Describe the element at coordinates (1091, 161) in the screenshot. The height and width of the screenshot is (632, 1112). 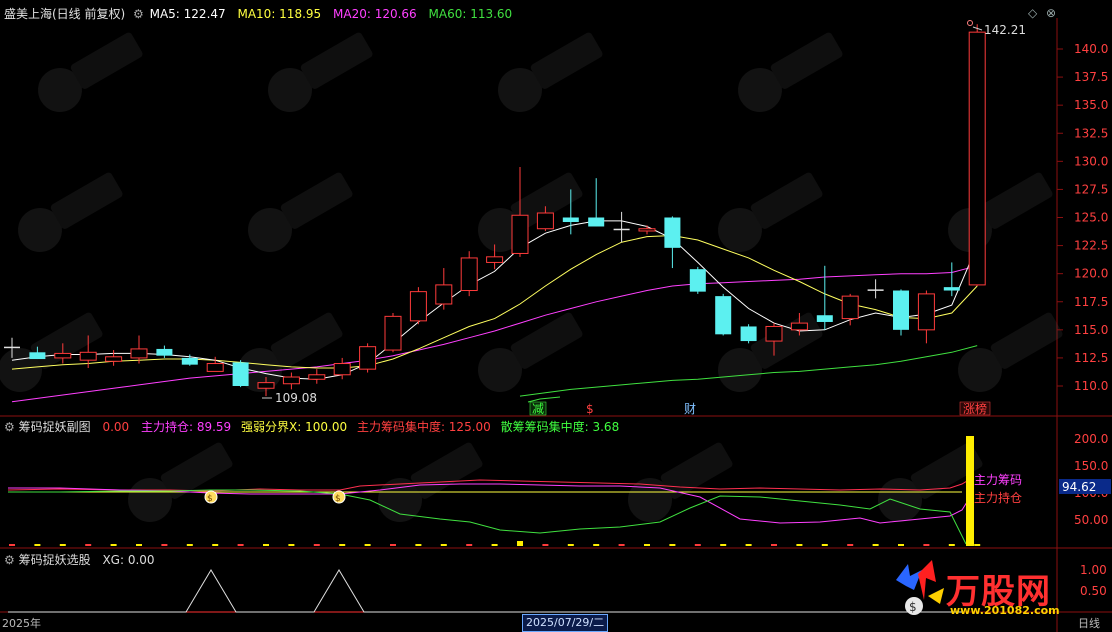
I see `price-tick-label: 130.0` at that location.